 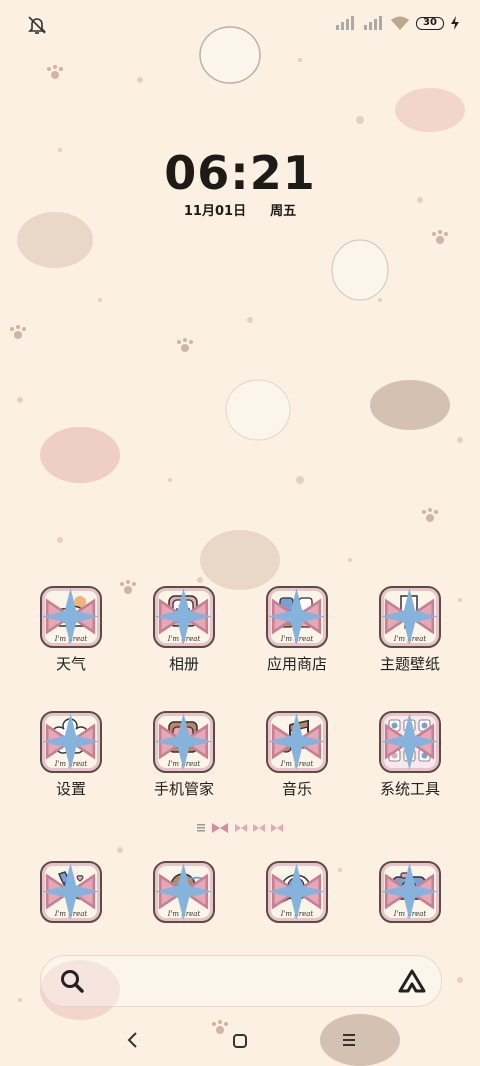 I want to click on app-music: I'm great 音乐, so click(x=297, y=755).